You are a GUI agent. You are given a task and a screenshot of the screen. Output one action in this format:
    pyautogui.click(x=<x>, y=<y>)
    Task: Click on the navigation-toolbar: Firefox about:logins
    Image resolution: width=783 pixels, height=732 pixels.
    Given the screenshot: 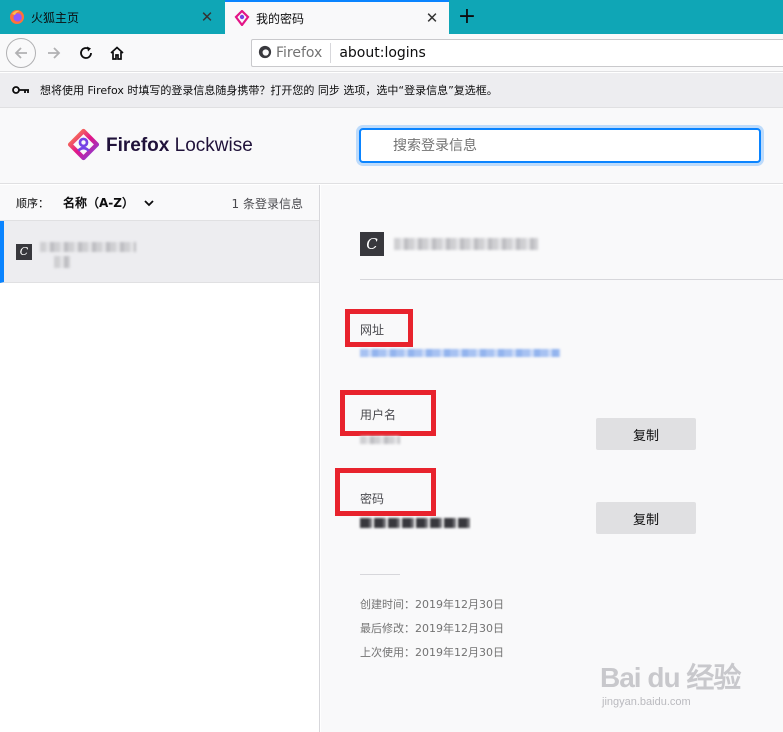 What is the action you would take?
    pyautogui.click(x=391, y=53)
    